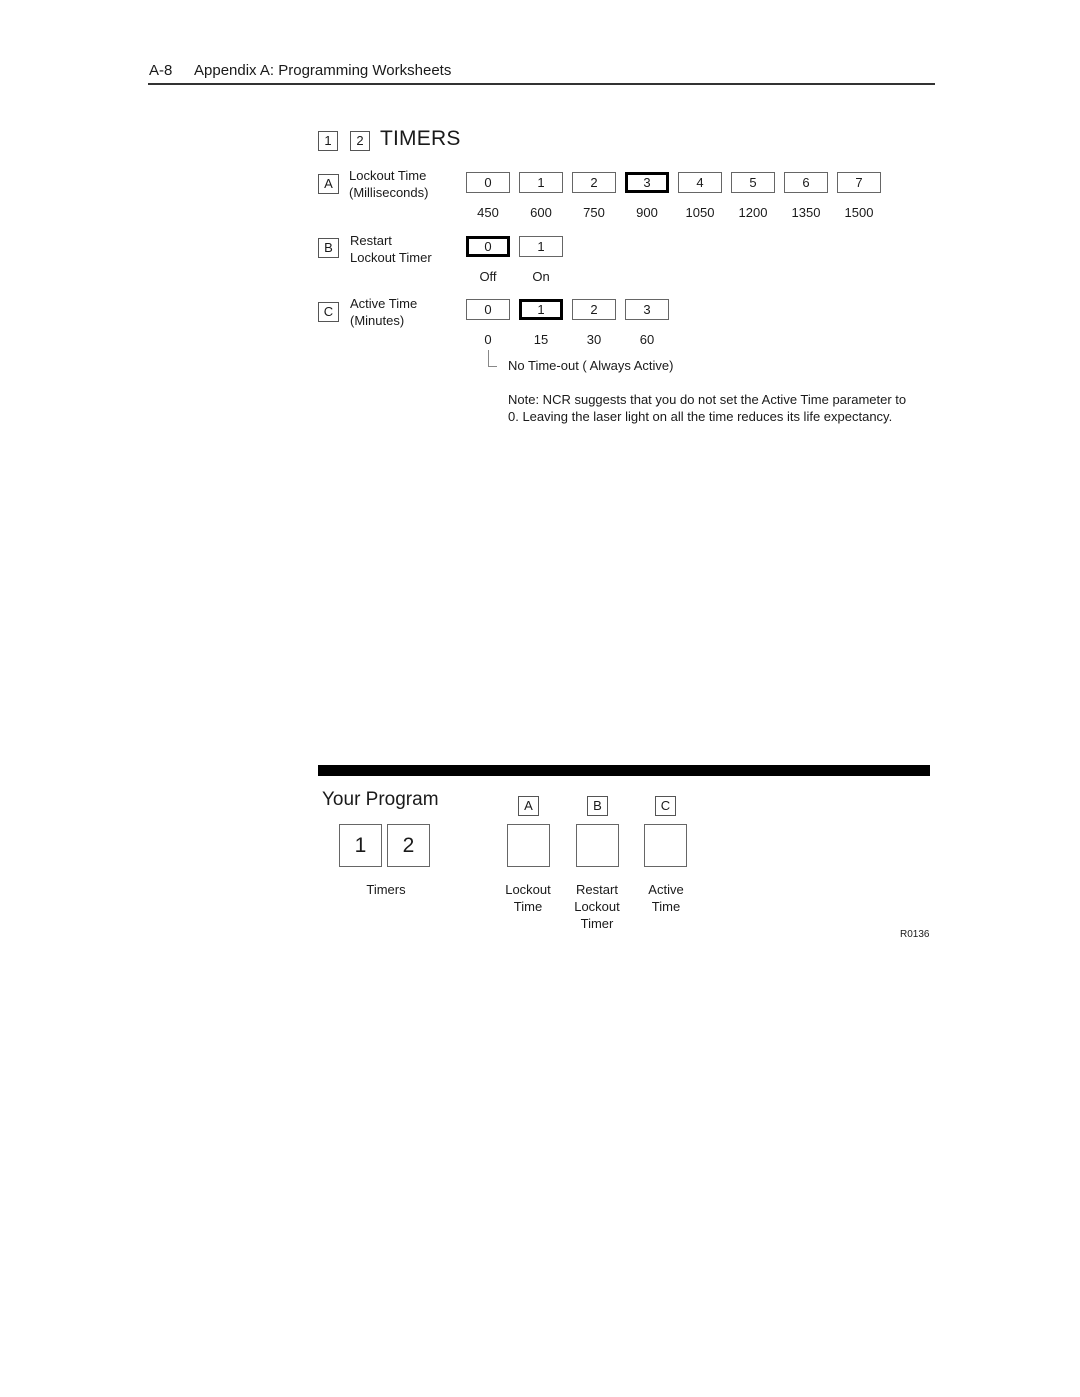 This screenshot has height=1397, width=1080. What do you see at coordinates (666, 898) in the screenshot?
I see `program-field-c-caption: Active Time` at bounding box center [666, 898].